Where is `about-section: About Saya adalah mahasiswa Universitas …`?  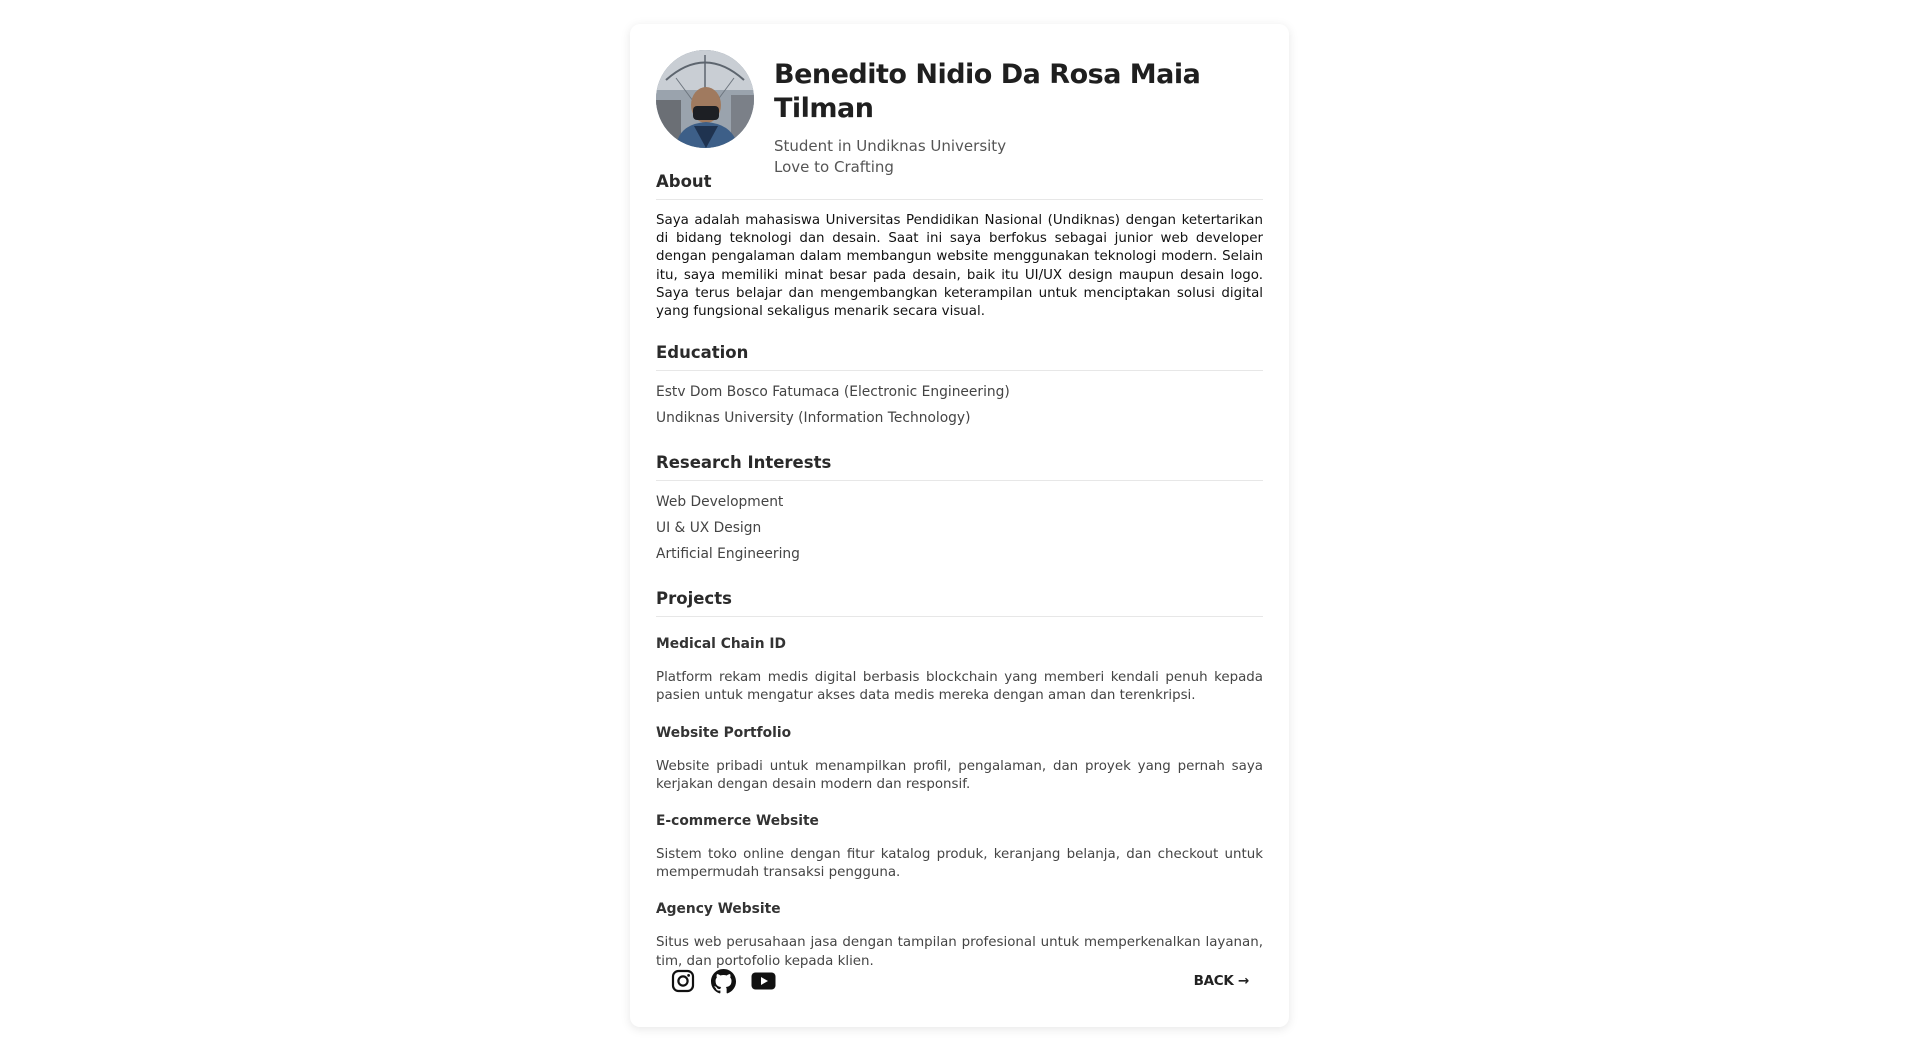 about-section: About Saya adalah mahasiswa Universitas … is located at coordinates (959, 246).